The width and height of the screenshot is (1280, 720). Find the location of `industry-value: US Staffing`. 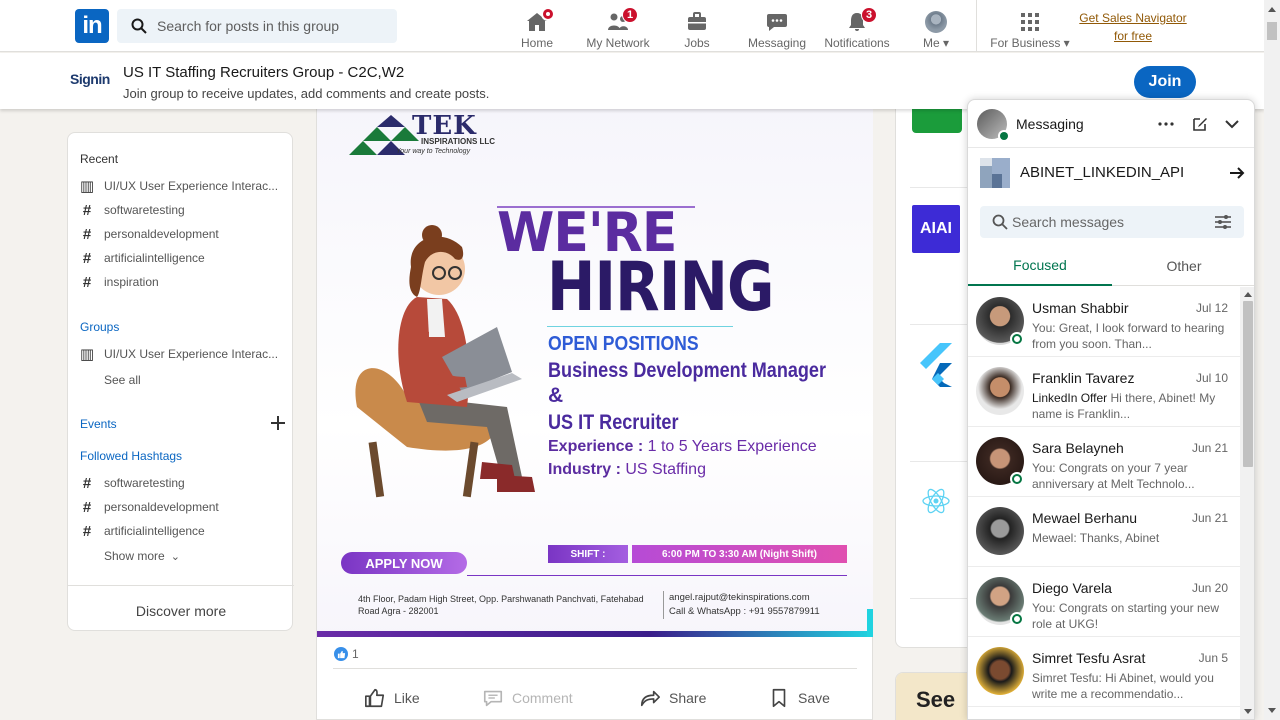

industry-value: US Staffing is located at coordinates (663, 469).